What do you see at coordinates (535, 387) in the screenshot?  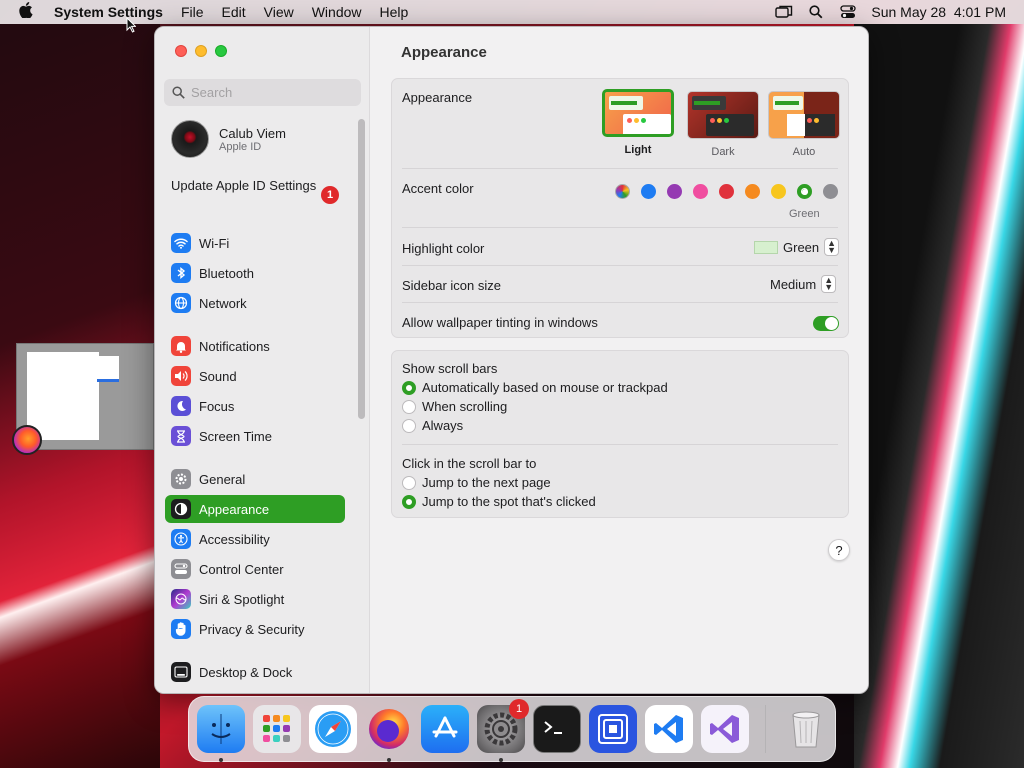 I see `radio-scroll-automatic: Automatically based on mouse or trackpad` at bounding box center [535, 387].